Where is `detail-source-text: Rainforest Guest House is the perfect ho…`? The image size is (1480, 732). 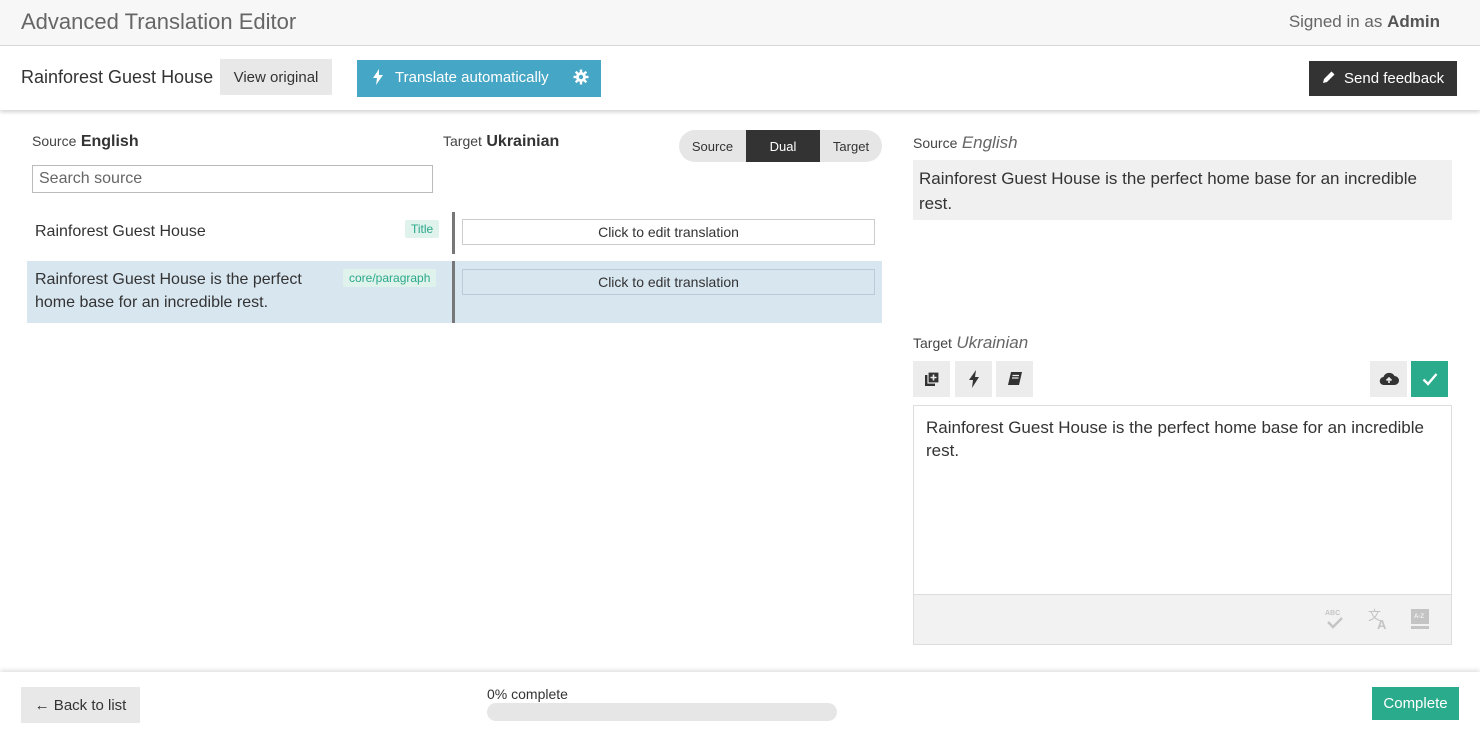
detail-source-text: Rainforest Guest House is the perfect ho… is located at coordinates (1182, 190).